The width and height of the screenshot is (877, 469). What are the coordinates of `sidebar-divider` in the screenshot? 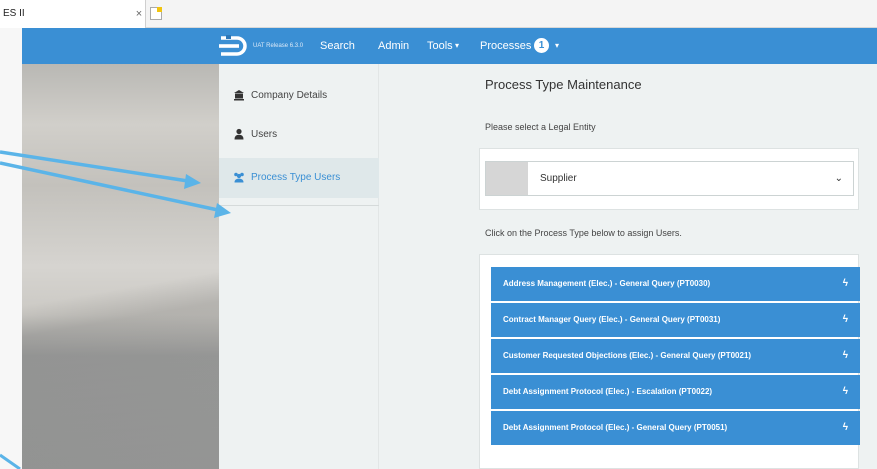 It's located at (299, 205).